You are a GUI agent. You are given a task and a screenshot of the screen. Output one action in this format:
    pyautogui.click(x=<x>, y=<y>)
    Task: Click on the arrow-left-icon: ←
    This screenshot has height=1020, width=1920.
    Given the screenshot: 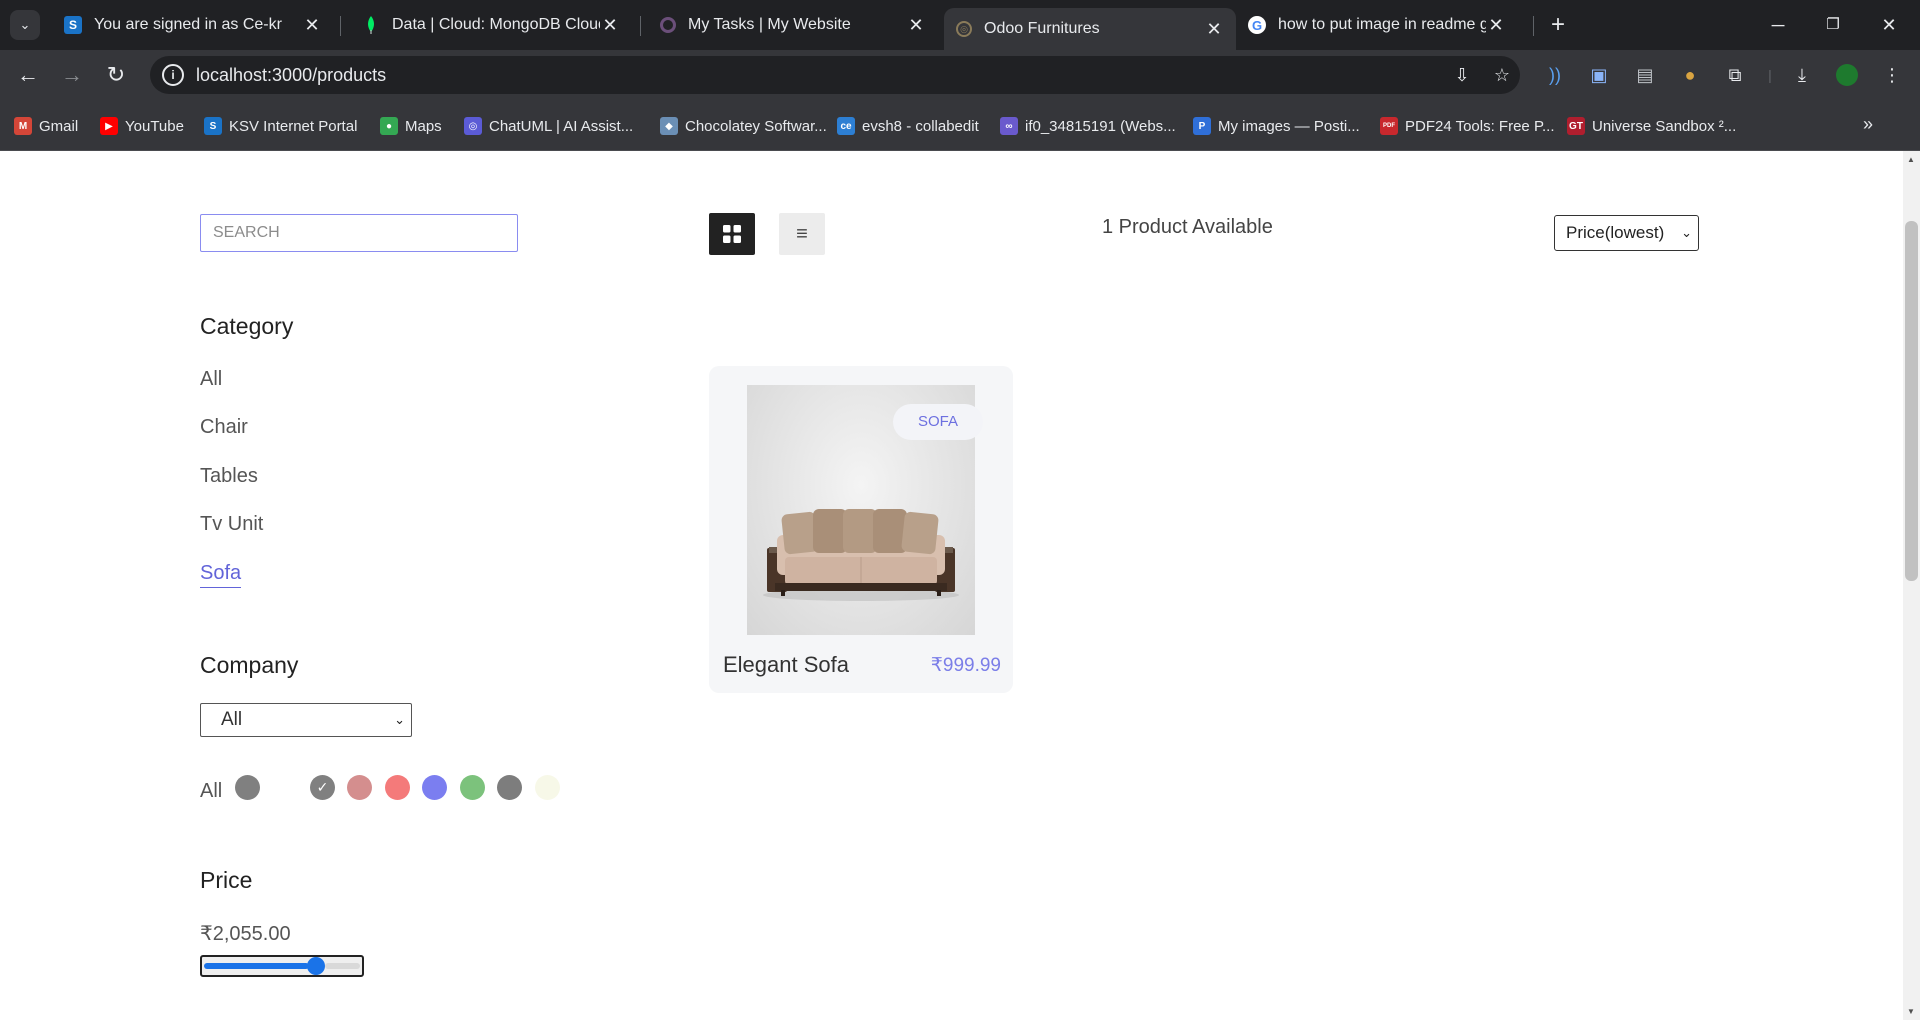 What is the action you would take?
    pyautogui.click(x=28, y=74)
    